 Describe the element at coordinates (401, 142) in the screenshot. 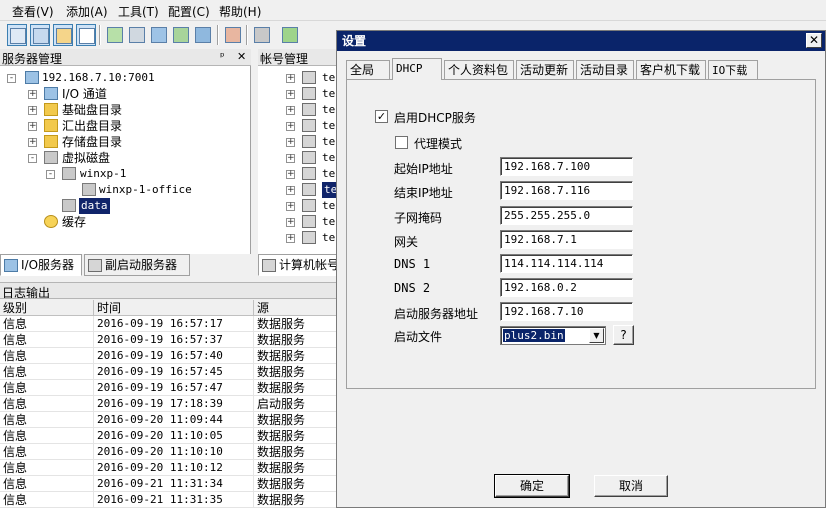

I see `proxy-mode-checkbox` at that location.